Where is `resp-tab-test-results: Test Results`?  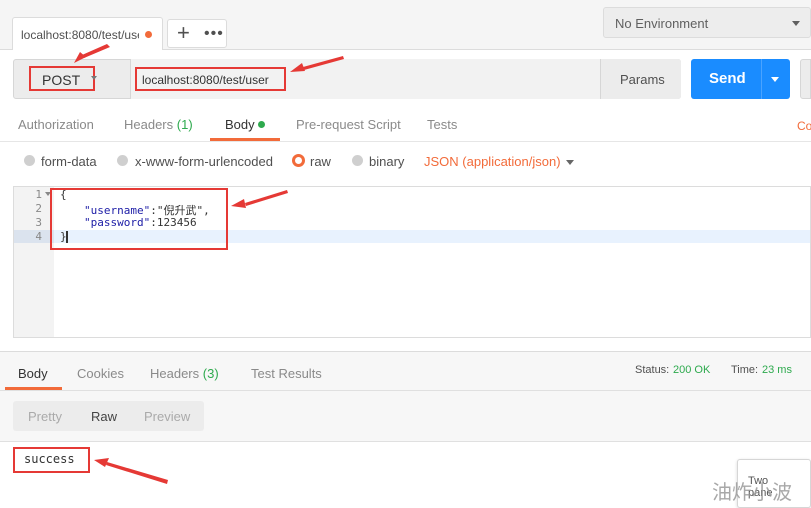
resp-tab-test-results: Test Results is located at coordinates (286, 373).